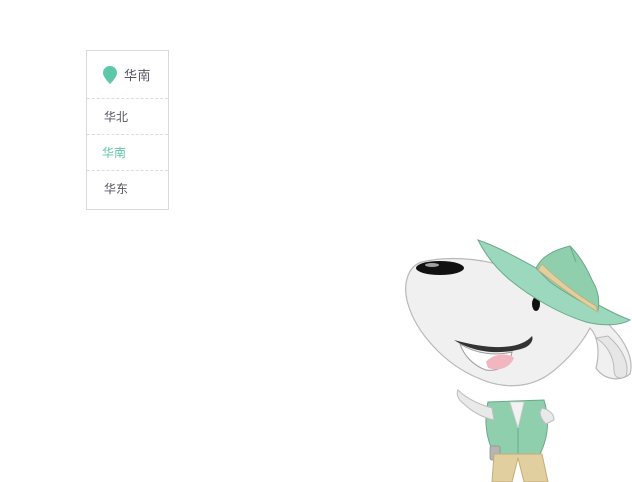 This screenshot has height=482, width=632. Describe the element at coordinates (127, 189) in the screenshot. I see `region-option-huadong: 华东` at that location.